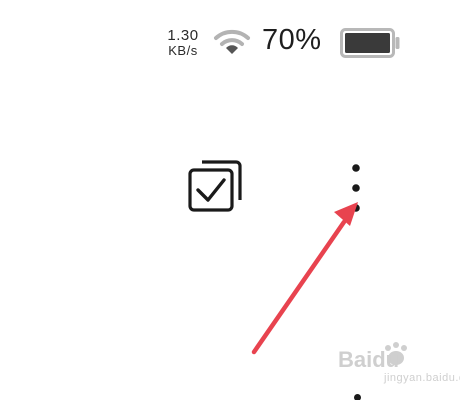 The height and width of the screenshot is (400, 460). Describe the element at coordinates (368, 359) in the screenshot. I see `watermark-brand: Baidu` at that location.